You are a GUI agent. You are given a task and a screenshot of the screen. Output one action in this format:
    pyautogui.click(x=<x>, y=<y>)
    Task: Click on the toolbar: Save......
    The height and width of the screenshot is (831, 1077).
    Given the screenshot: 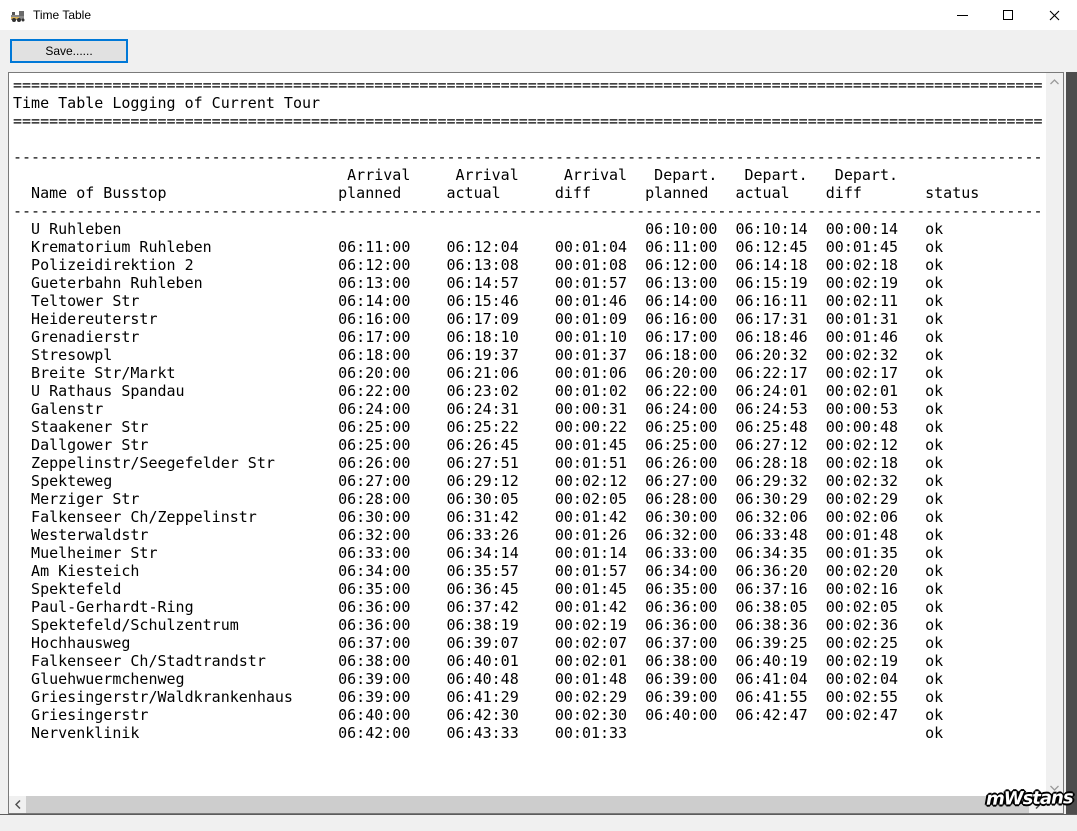 What is the action you would take?
    pyautogui.click(x=538, y=51)
    